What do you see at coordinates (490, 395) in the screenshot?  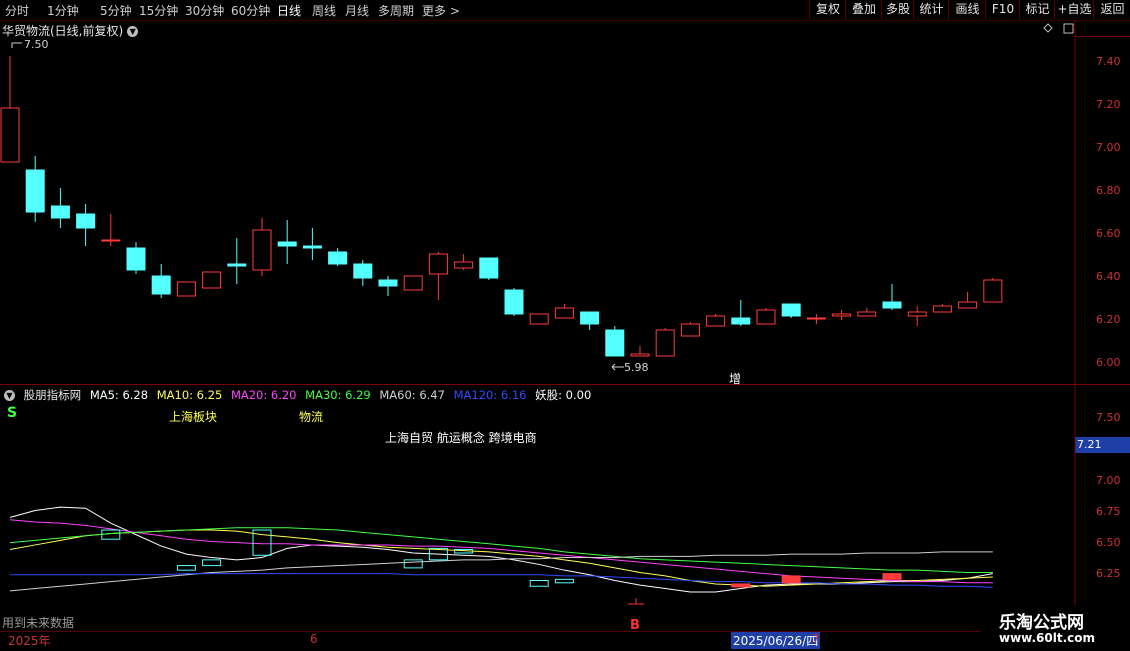 I see `legend-ma120: MA120: 6.16` at bounding box center [490, 395].